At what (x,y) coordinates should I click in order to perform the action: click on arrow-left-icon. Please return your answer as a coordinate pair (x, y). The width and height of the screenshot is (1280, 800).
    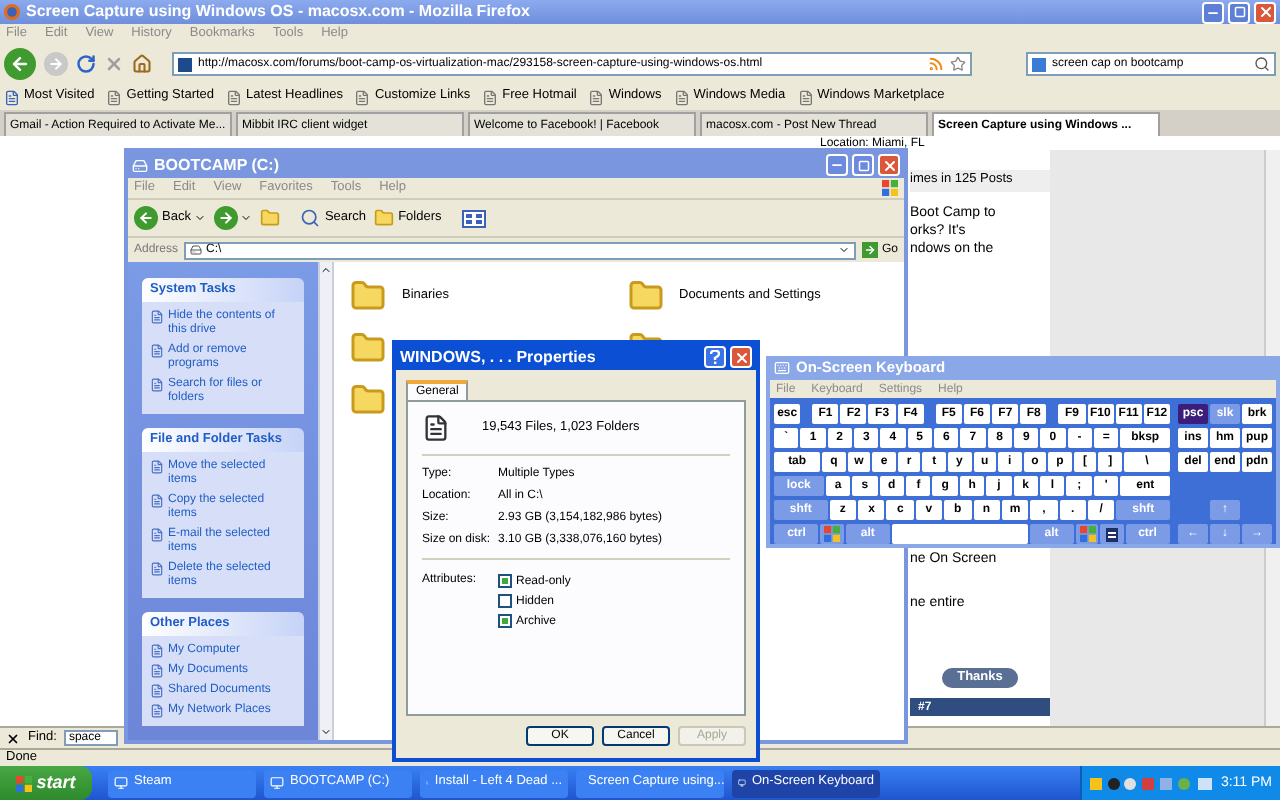
    Looking at the image, I should click on (20, 64).